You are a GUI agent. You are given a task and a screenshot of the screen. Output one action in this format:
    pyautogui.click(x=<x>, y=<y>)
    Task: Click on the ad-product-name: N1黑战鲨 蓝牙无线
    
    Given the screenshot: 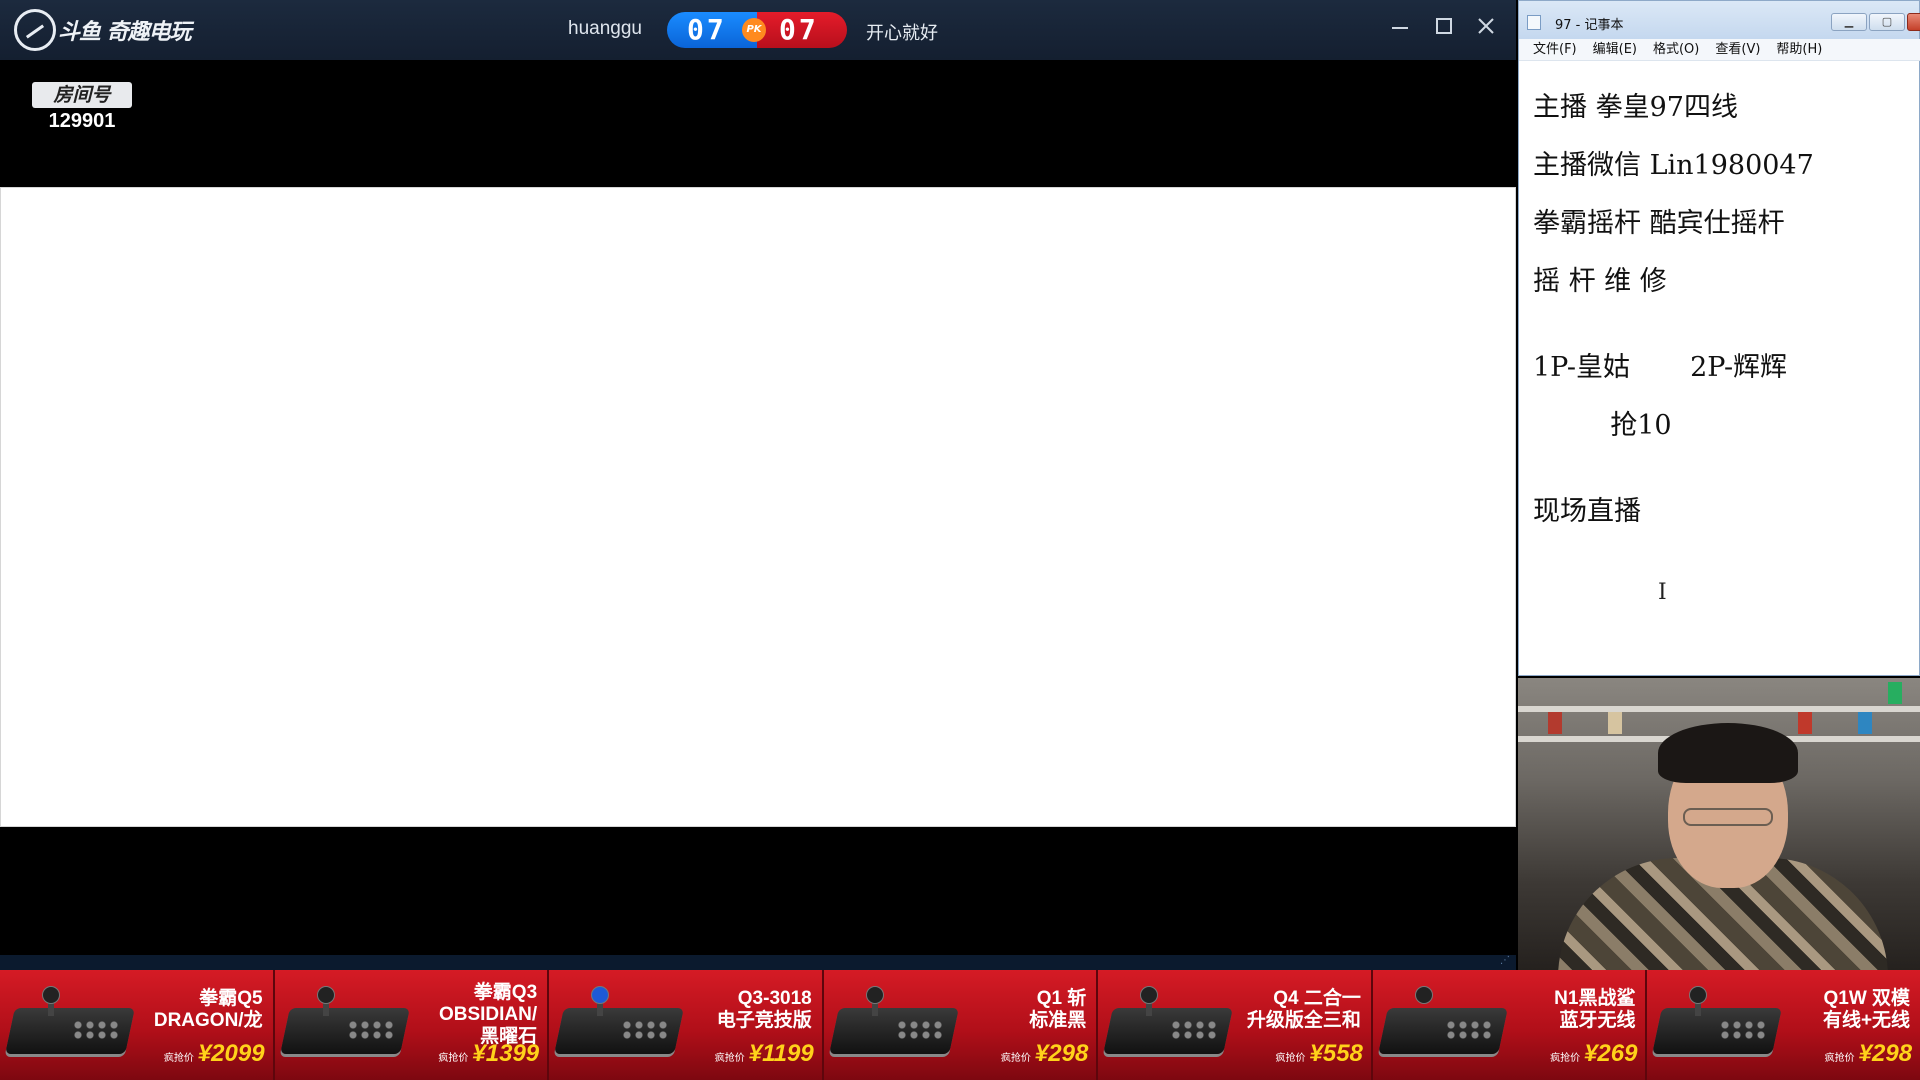 What is the action you would take?
    pyautogui.click(x=1595, y=1009)
    